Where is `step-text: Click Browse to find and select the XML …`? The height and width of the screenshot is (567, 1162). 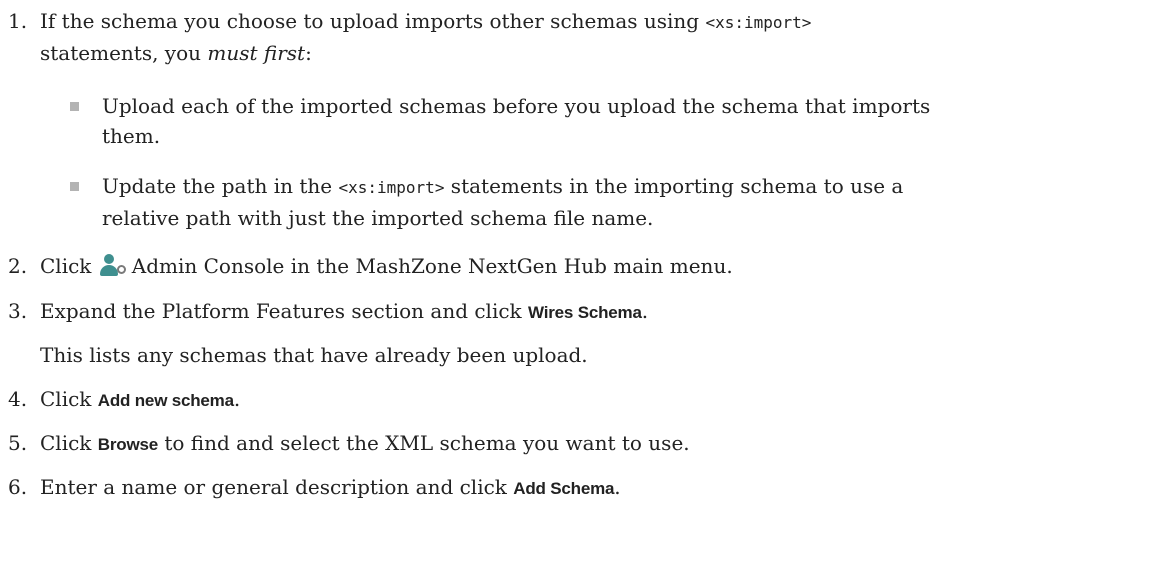
step-text: Click Browse to find and select the XML … is located at coordinates (597, 444).